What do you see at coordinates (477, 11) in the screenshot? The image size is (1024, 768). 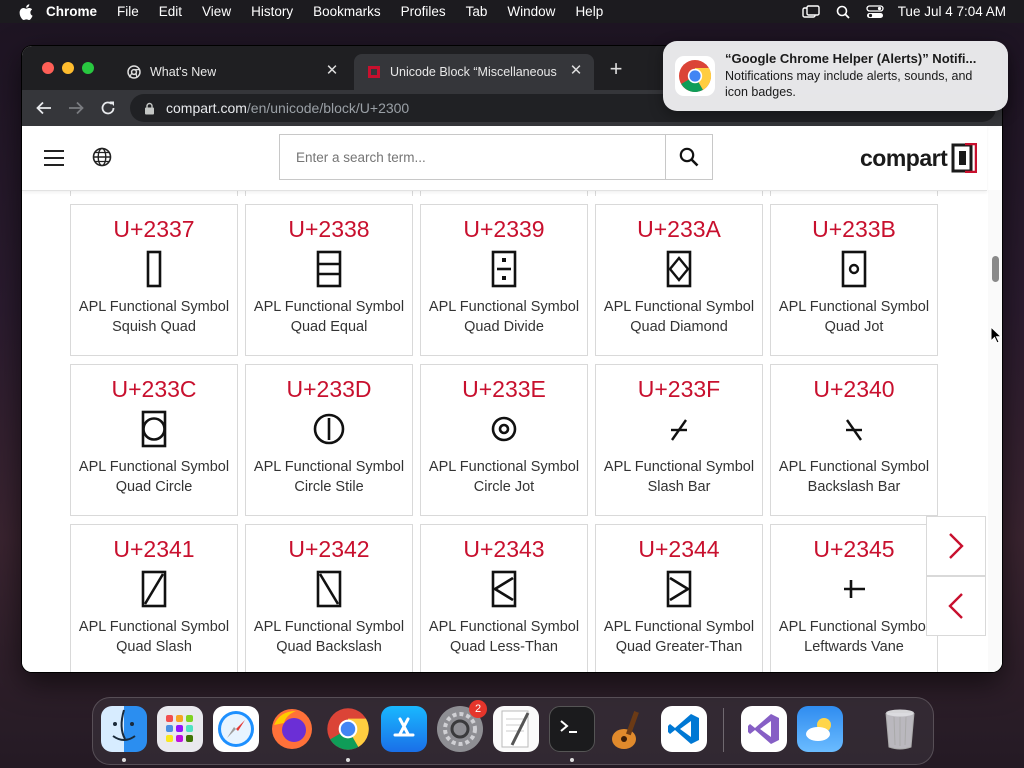 I see `menu-tab: Tab` at bounding box center [477, 11].